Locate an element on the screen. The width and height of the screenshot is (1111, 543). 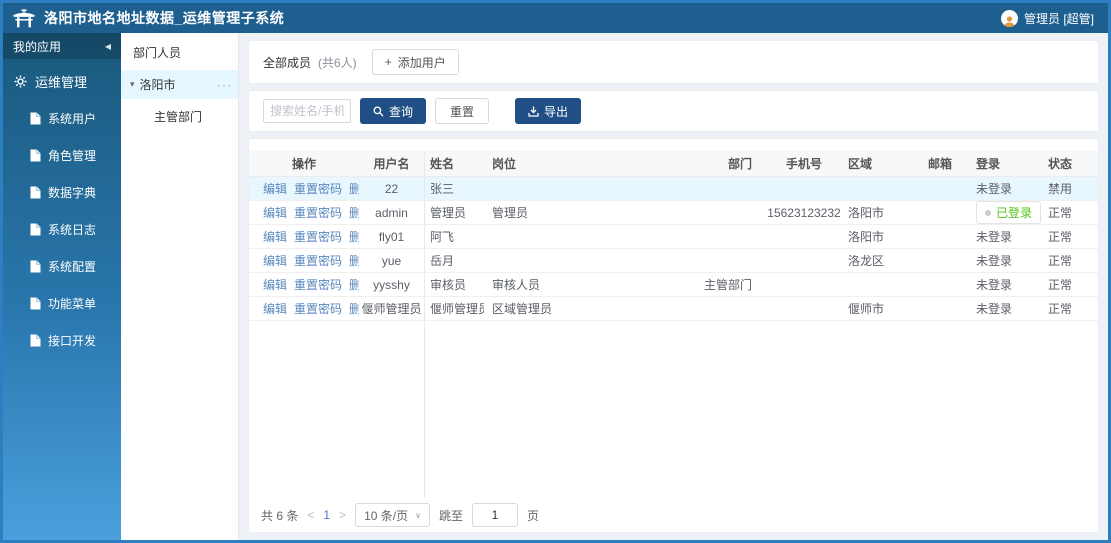
sidebar-item-system-config: 系统配置 is located at coordinates (62, 266).